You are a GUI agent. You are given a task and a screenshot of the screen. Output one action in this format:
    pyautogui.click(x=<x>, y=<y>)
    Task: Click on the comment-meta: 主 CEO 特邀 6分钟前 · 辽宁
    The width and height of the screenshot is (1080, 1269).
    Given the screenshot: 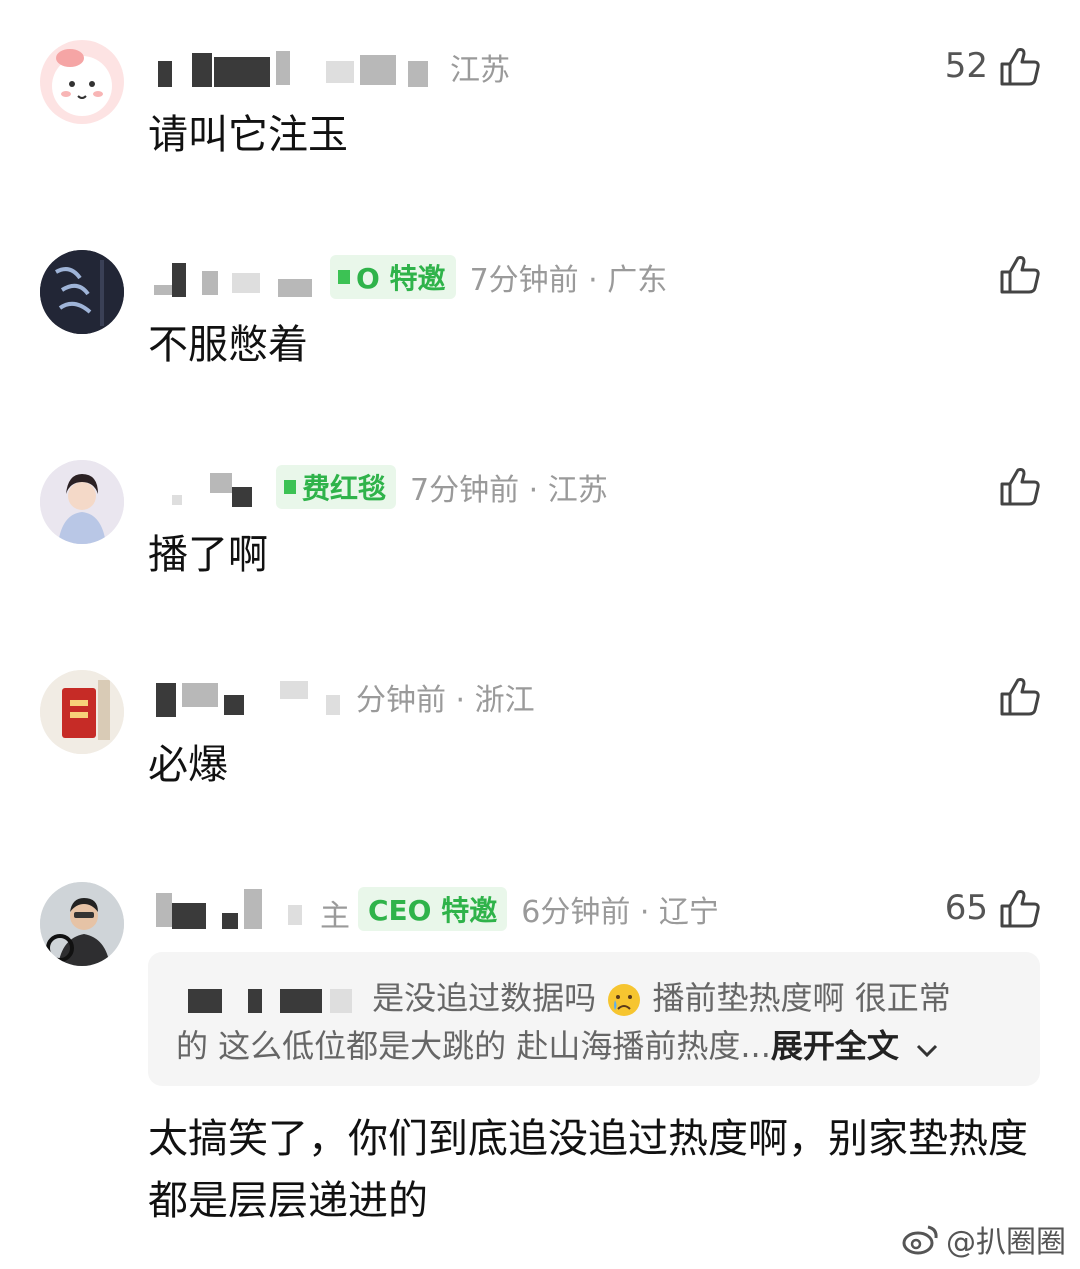 What is the action you would take?
    pyautogui.click(x=434, y=909)
    